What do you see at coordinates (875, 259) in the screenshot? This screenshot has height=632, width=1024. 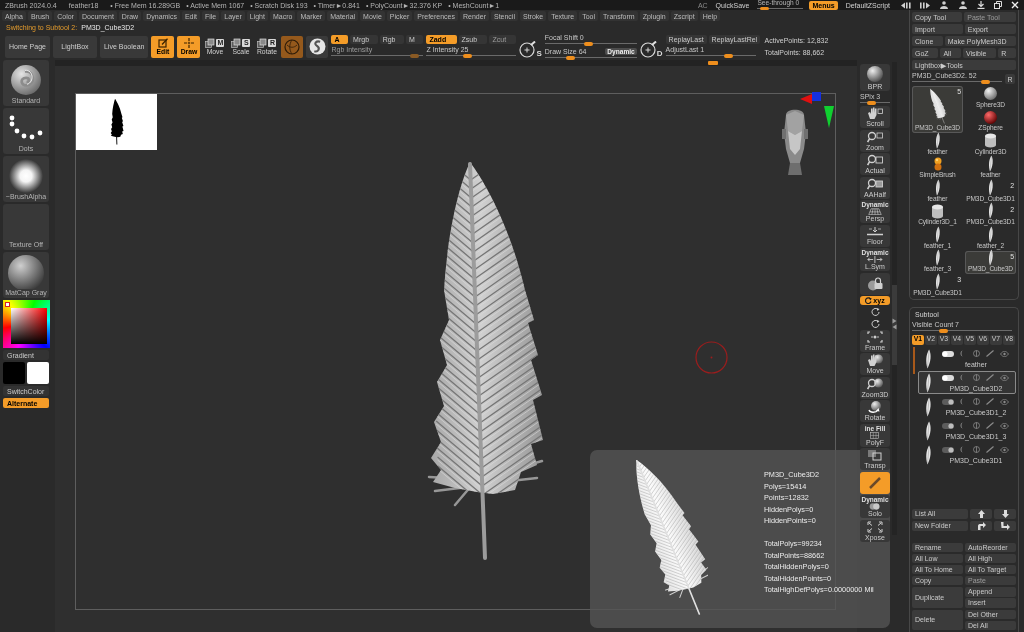 I see `symmetry-arrows-icon` at bounding box center [875, 259].